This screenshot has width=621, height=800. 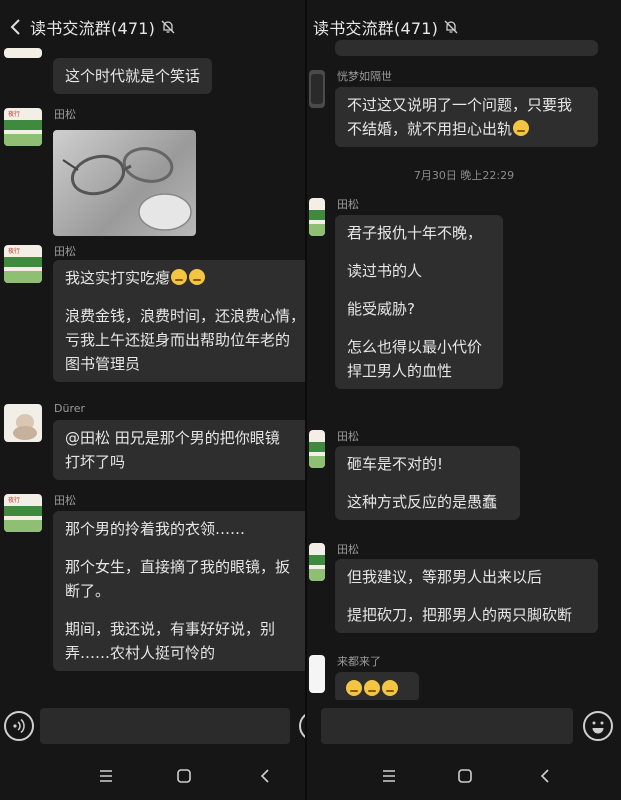 I want to click on message-bubble: 这个时代就是个笑话, so click(x=133, y=76).